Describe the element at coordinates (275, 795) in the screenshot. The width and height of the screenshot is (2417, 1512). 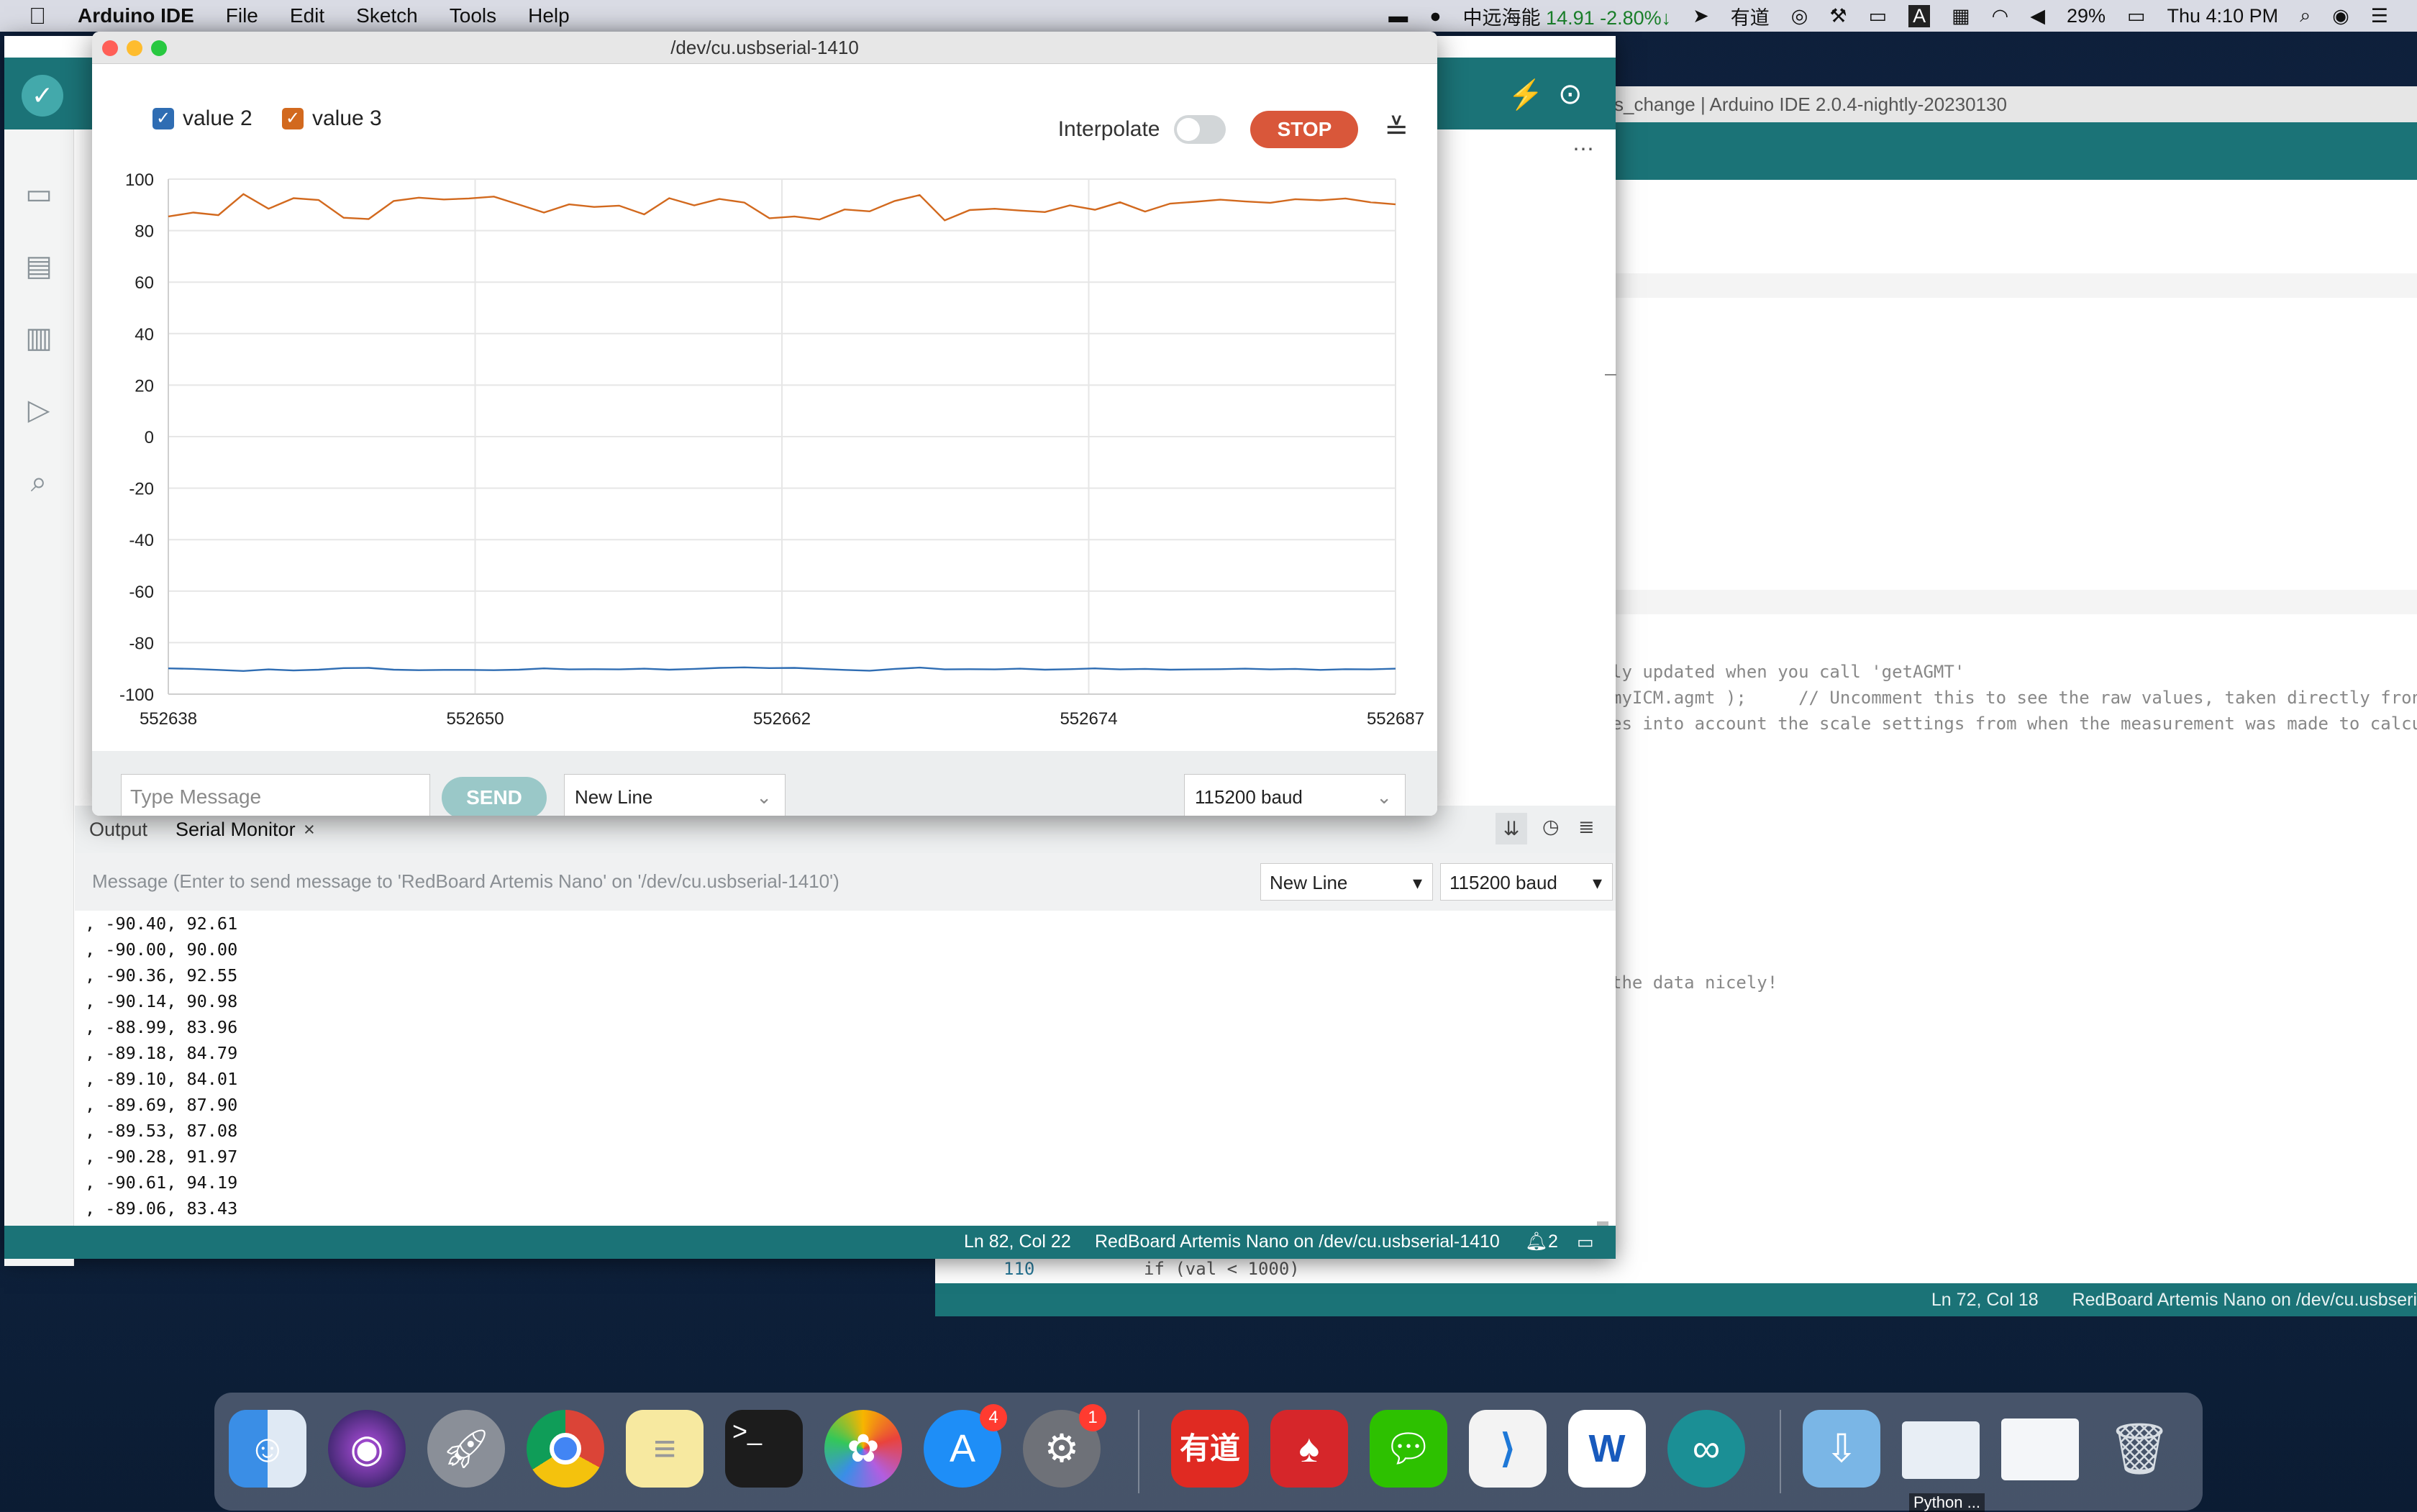
I see `message-input: Type Message` at that location.